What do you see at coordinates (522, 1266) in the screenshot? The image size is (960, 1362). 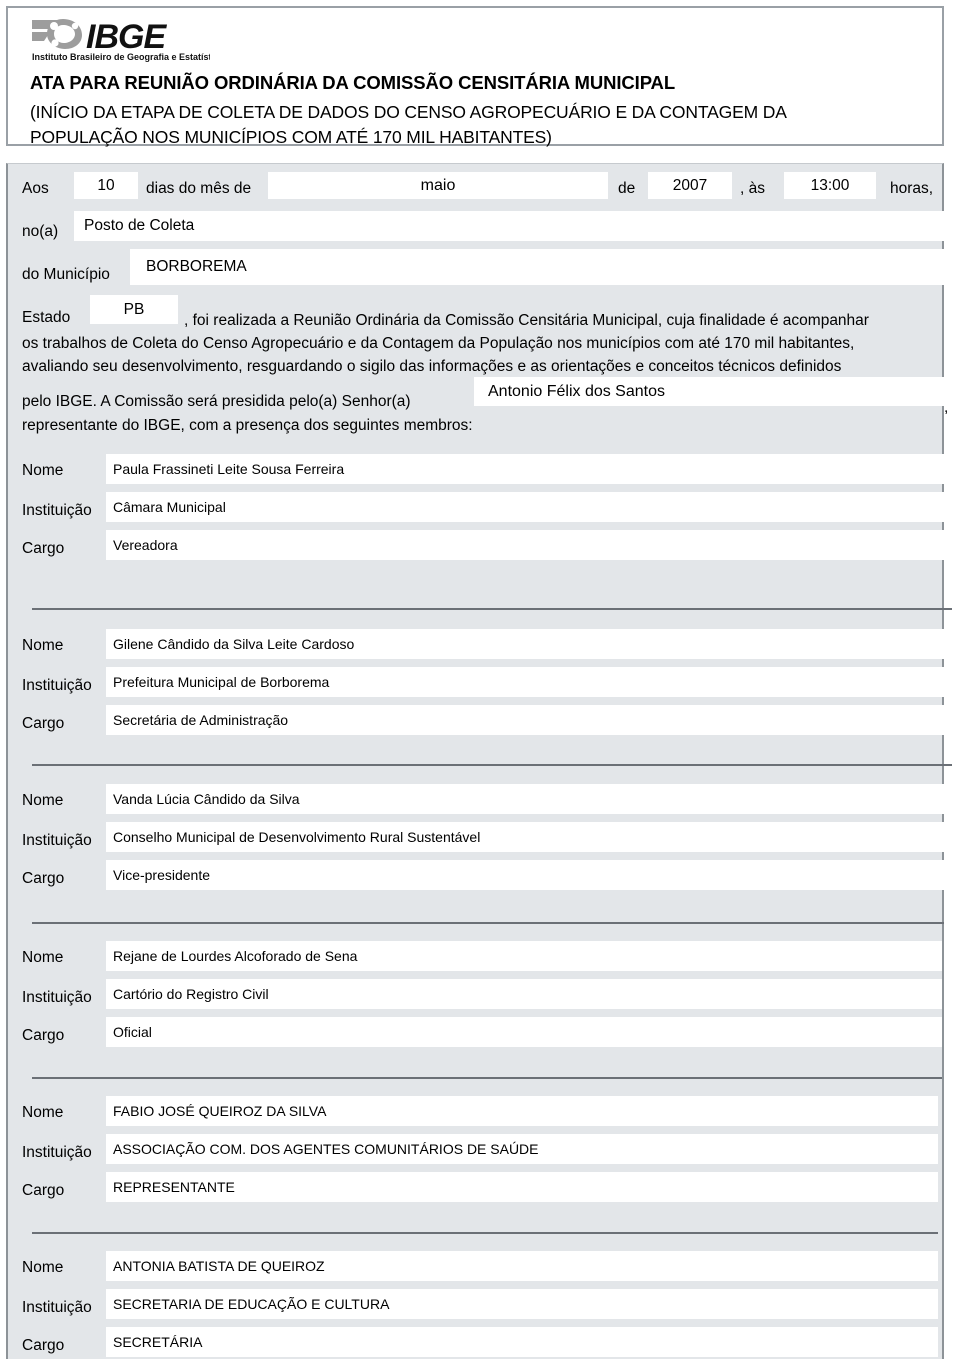 I see `member-nome-field: ANTONIA BATISTA DE QUEIROZ` at bounding box center [522, 1266].